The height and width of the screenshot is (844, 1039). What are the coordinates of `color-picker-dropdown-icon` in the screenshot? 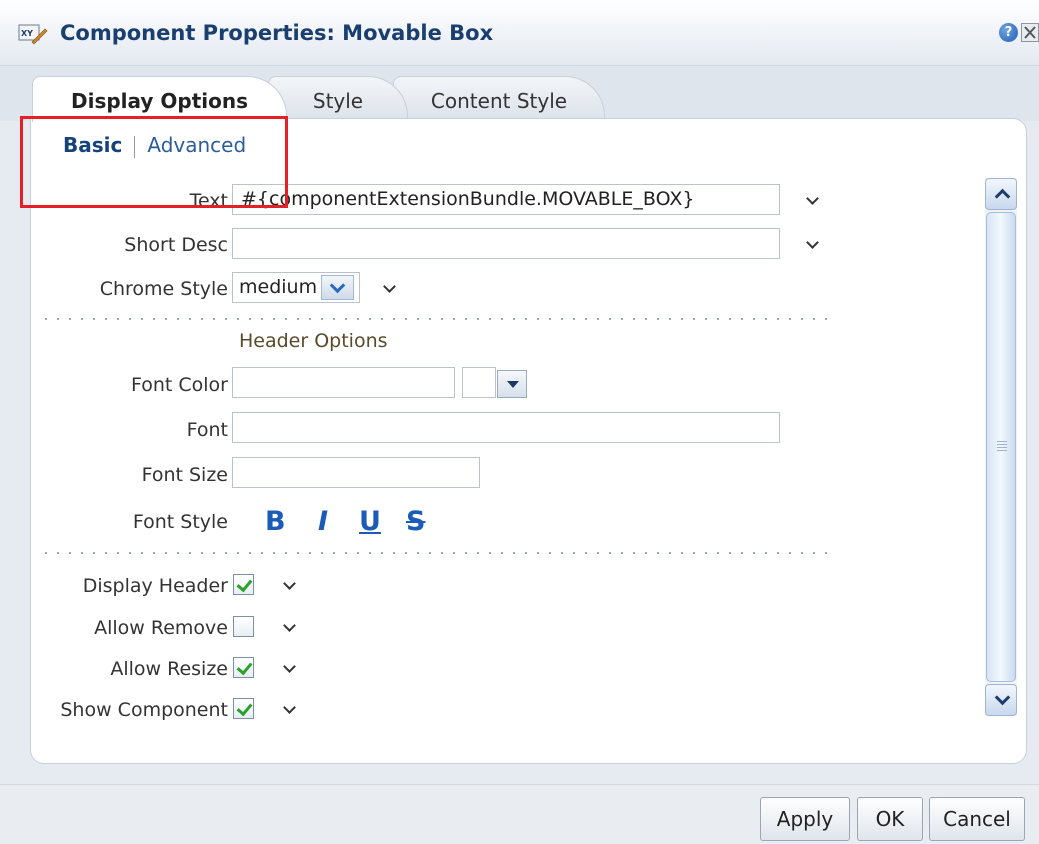 It's located at (512, 384).